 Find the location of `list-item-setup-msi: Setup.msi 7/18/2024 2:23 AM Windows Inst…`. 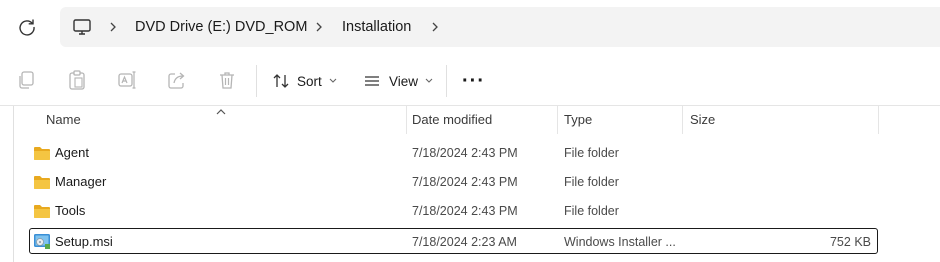

list-item-setup-msi: Setup.msi 7/18/2024 2:23 AM Windows Inst… is located at coordinates (453, 241).